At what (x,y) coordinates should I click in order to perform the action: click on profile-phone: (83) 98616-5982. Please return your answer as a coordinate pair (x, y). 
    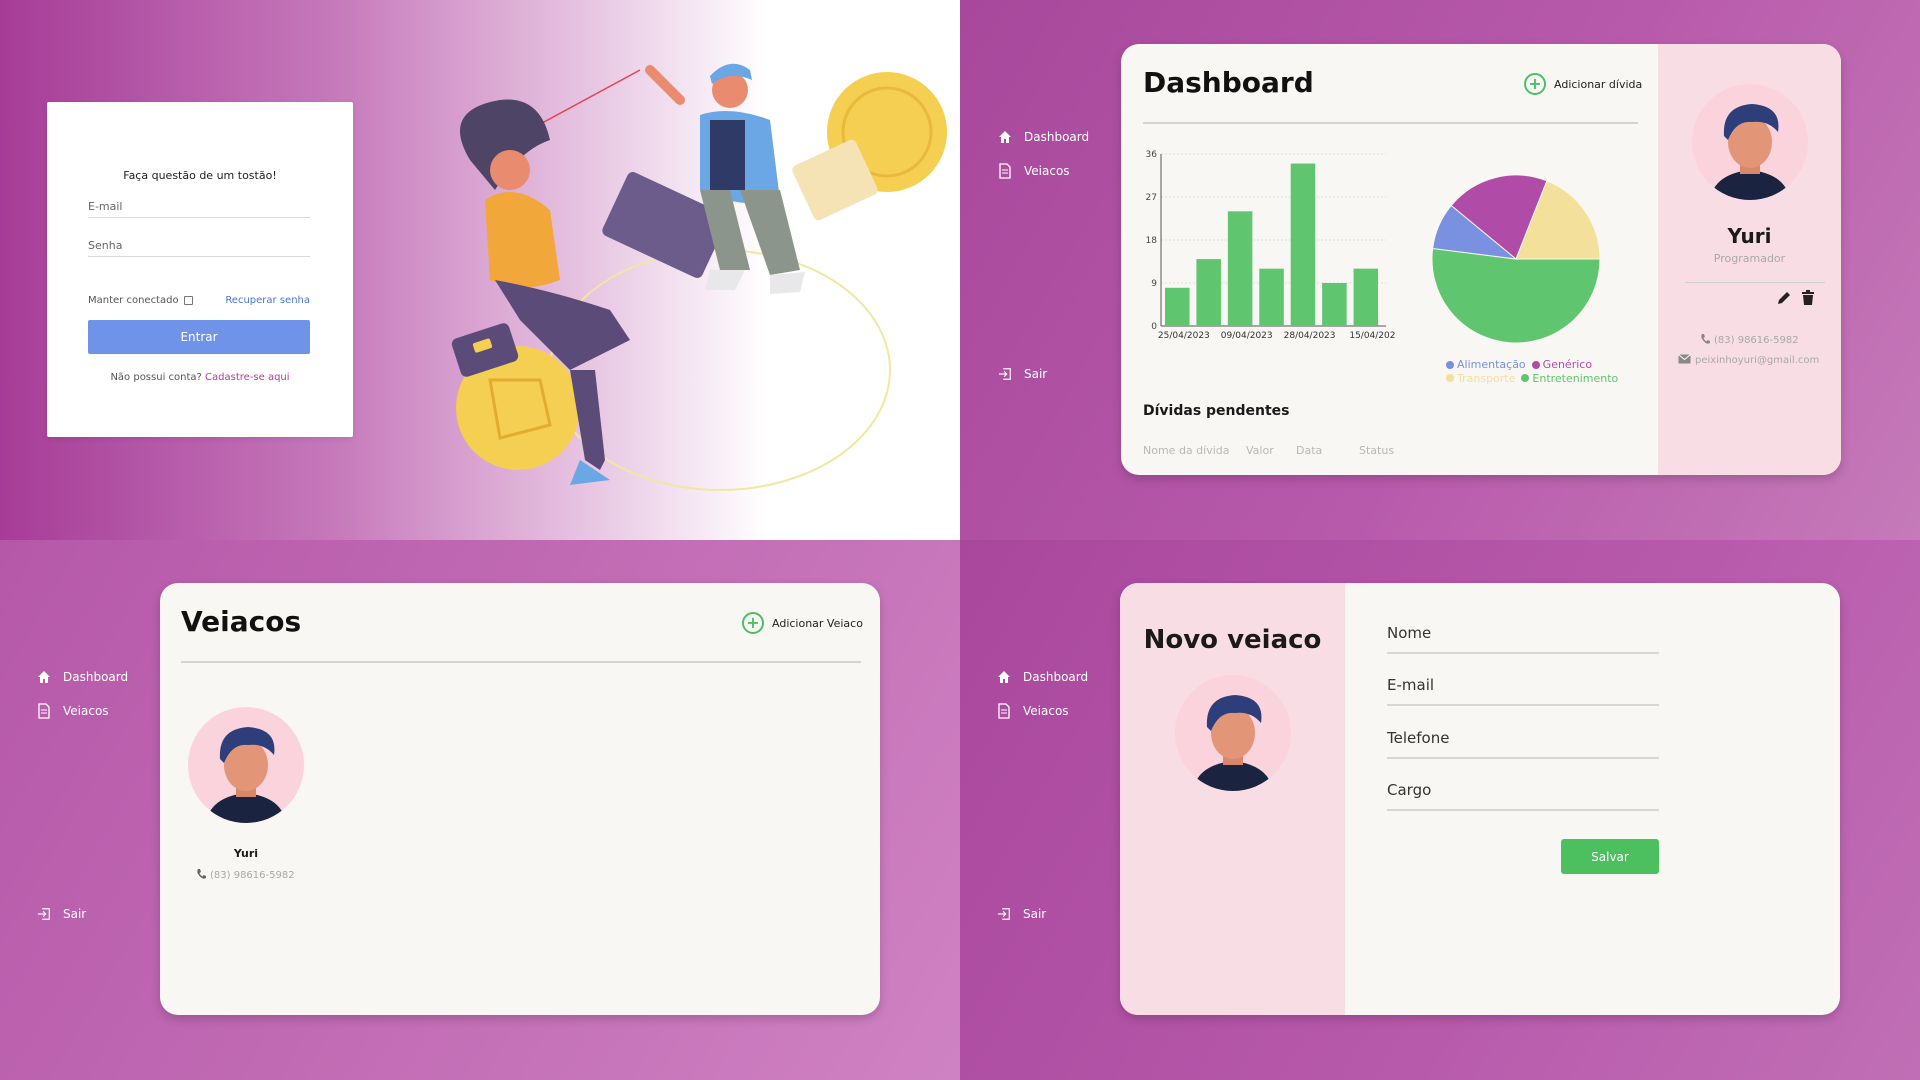
    Looking at the image, I should click on (1749, 340).